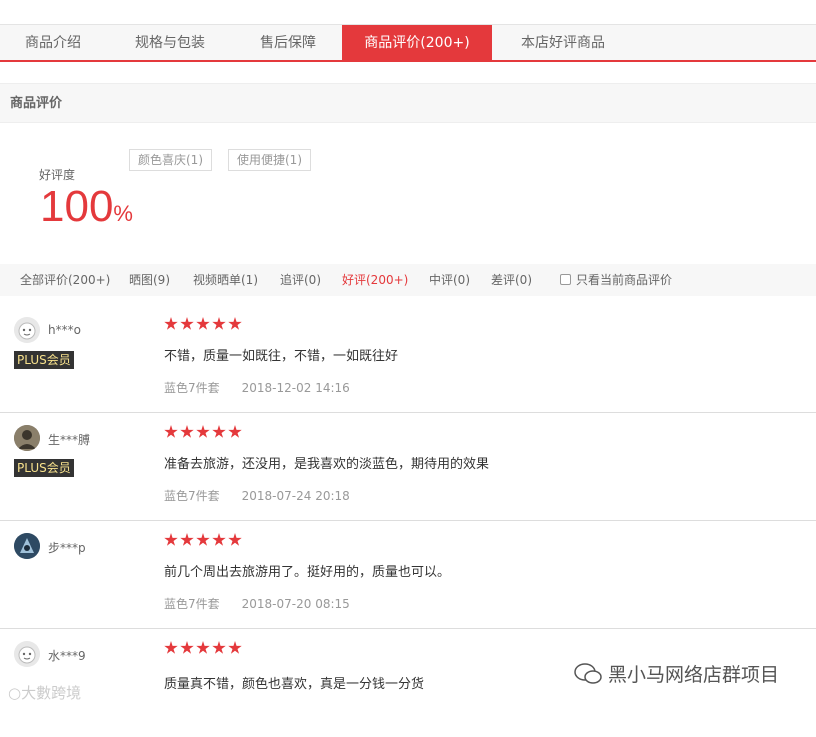 This screenshot has height=737, width=816. I want to click on tab-specs: 规格与包装, so click(170, 43).